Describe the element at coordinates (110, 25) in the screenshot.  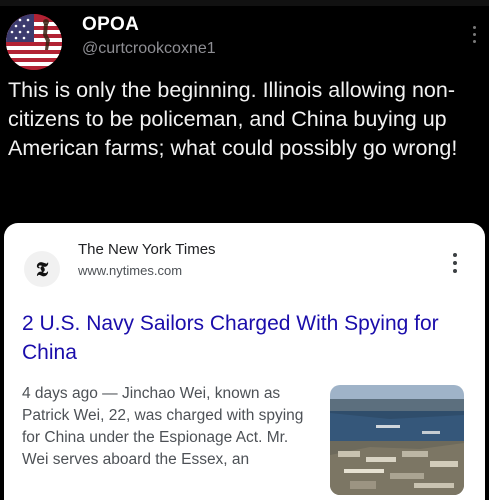
I see `display-name: OPOA` at that location.